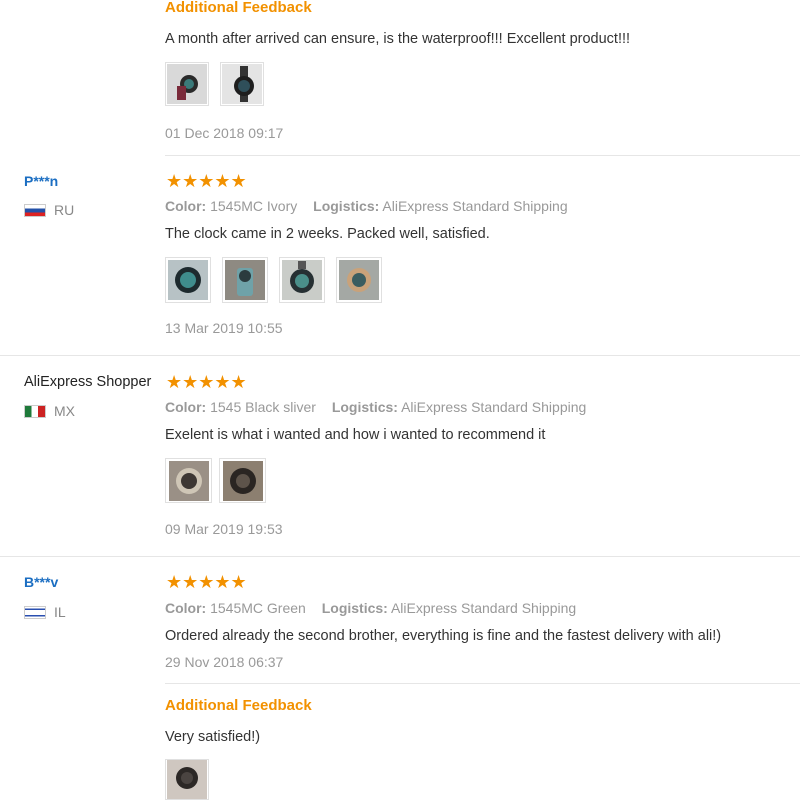 This screenshot has width=800, height=800. Describe the element at coordinates (87, 382) in the screenshot. I see `reviewer-name: AliExpress Shopper` at that location.